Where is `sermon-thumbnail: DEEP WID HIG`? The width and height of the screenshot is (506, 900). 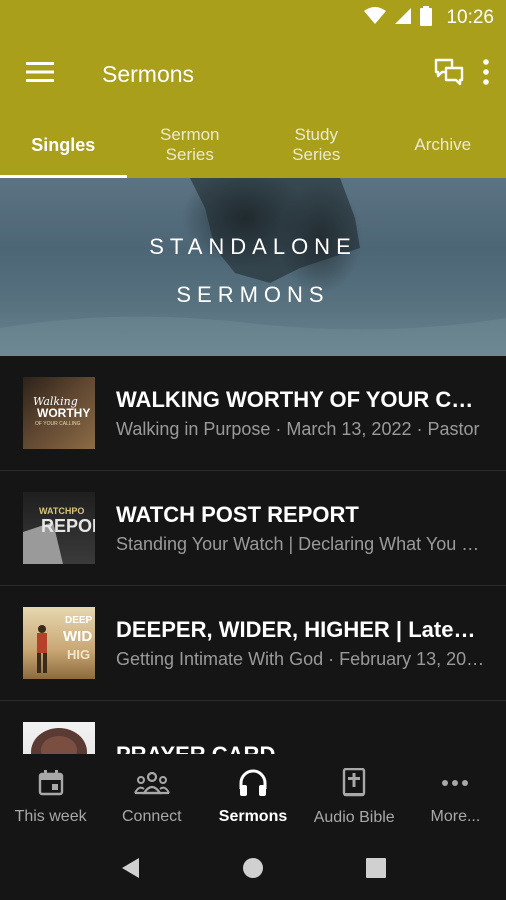 sermon-thumbnail: DEEP WID HIG is located at coordinates (59, 643).